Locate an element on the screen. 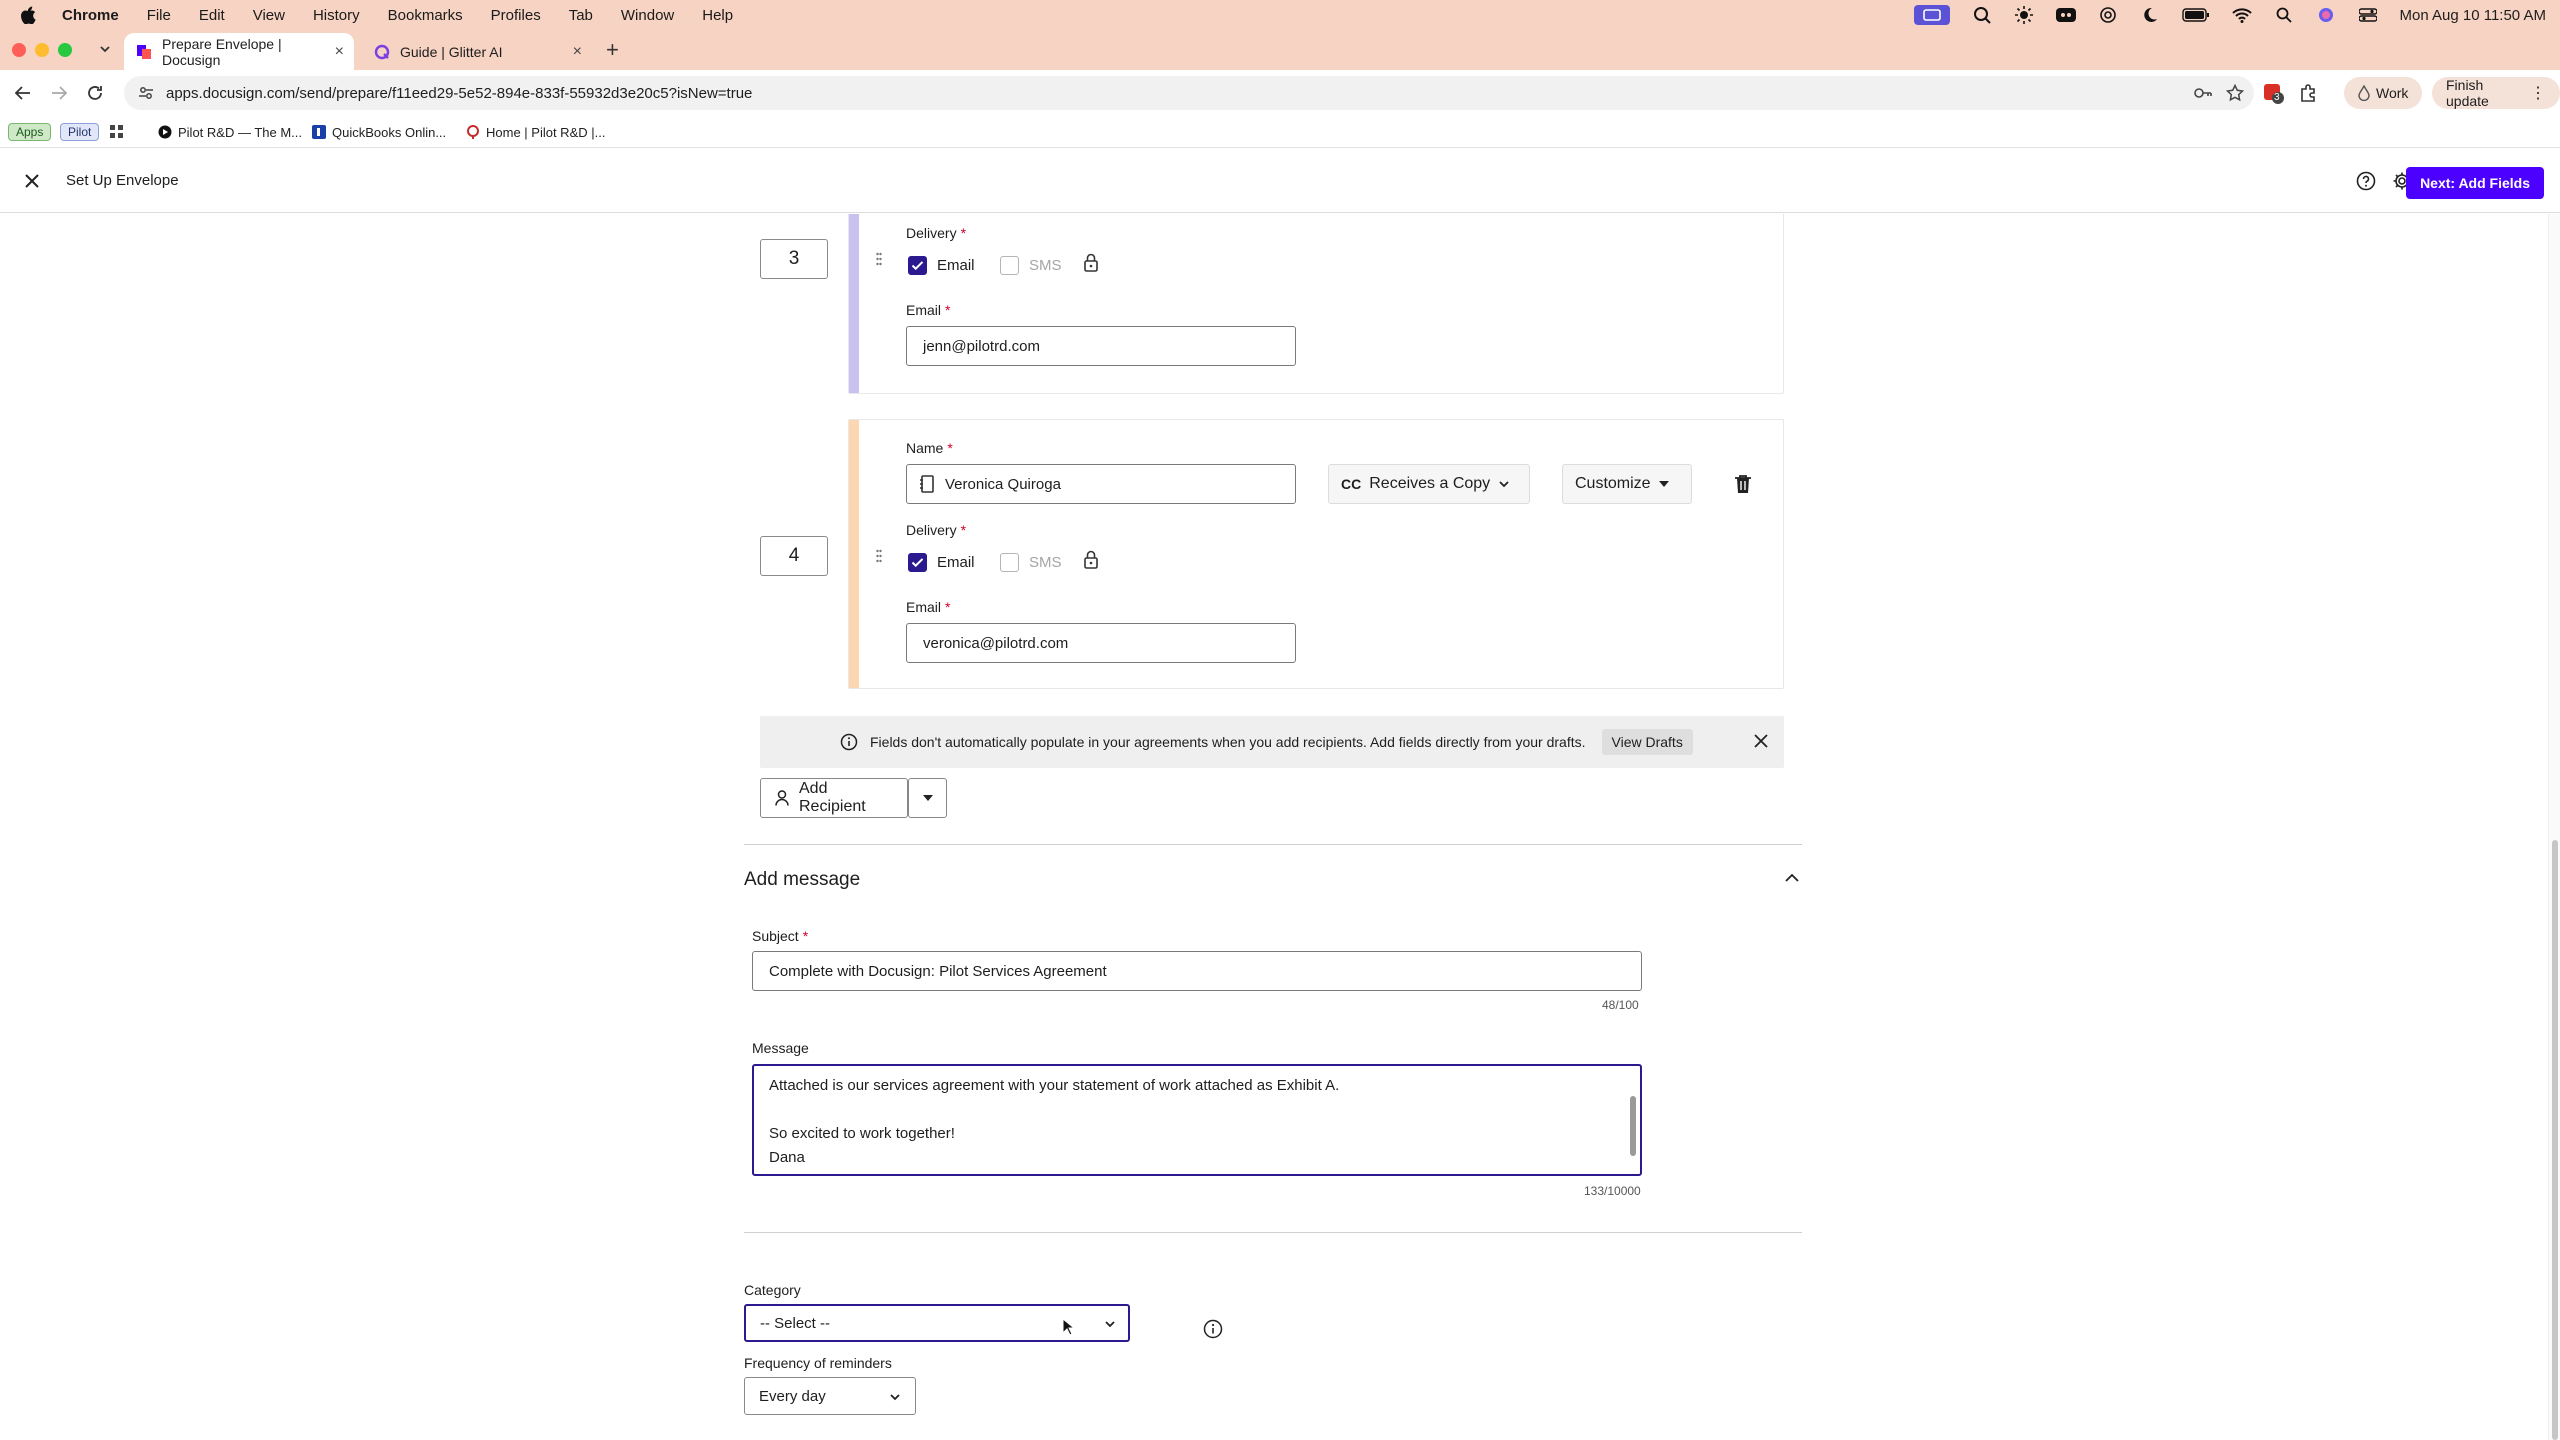  bookmark-grid is located at coordinates (117, 132).